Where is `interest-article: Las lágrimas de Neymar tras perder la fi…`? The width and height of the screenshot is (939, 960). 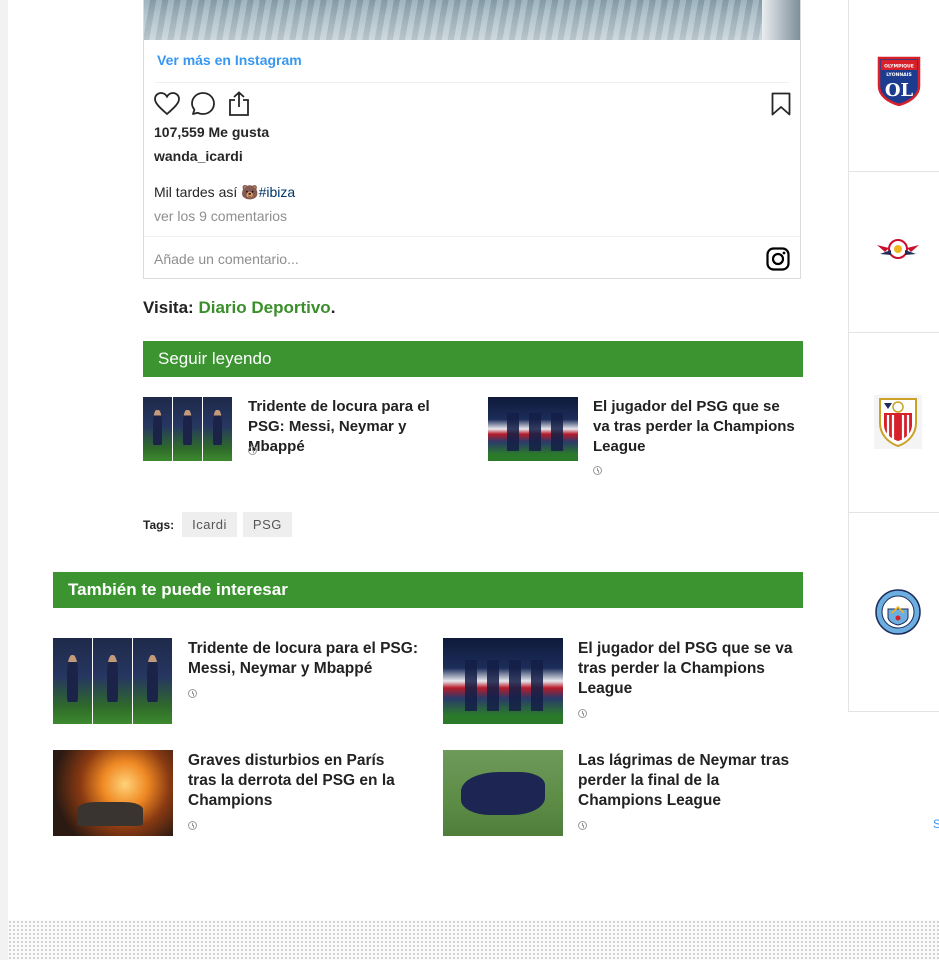 interest-article: Las lágrimas de Neymar tras perder la fi… is located at coordinates (623, 793).